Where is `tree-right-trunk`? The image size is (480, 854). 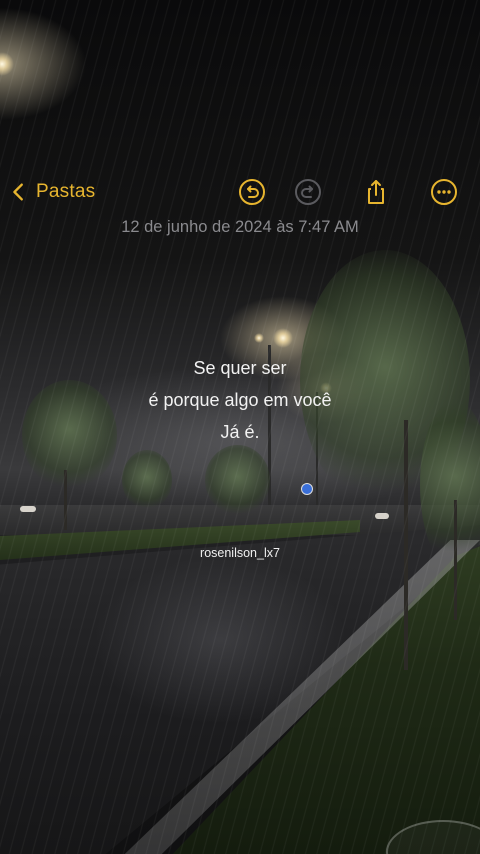
tree-right-trunk is located at coordinates (406, 545).